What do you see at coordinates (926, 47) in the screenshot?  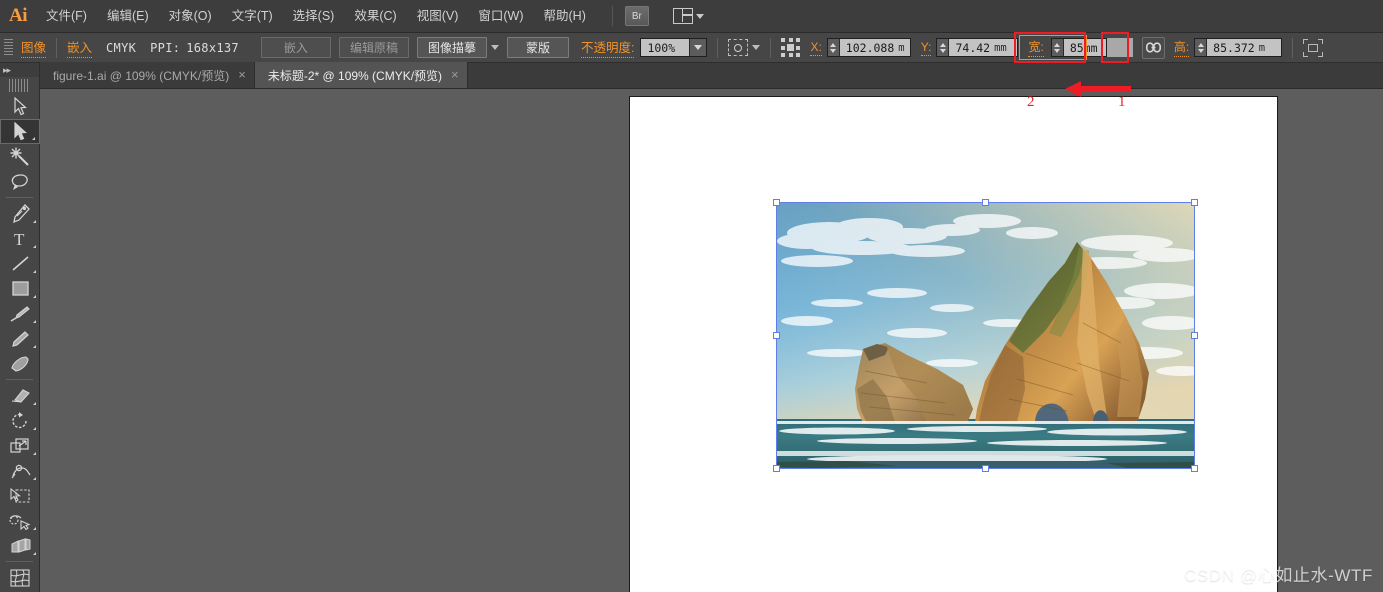 I see `y-label: Y:` at bounding box center [926, 47].